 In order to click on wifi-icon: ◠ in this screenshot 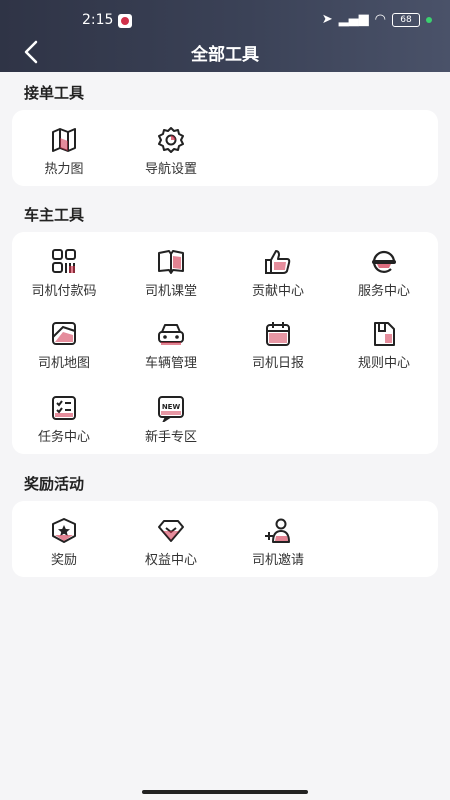, I will do `click(380, 19)`.